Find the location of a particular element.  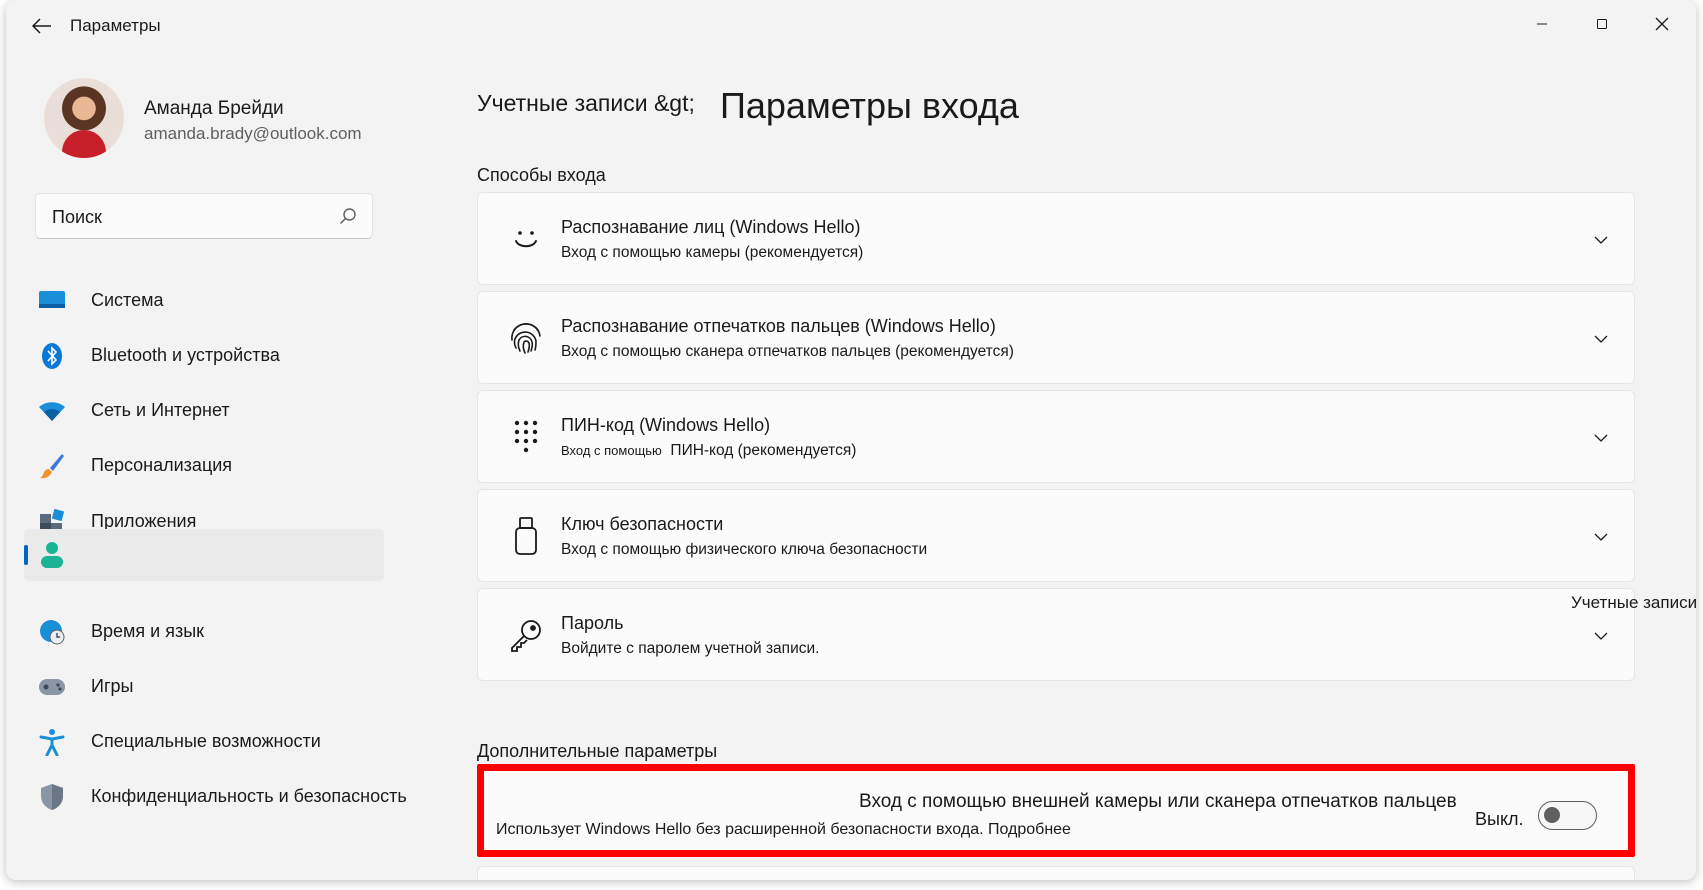

shield-icon is located at coordinates (52, 797).